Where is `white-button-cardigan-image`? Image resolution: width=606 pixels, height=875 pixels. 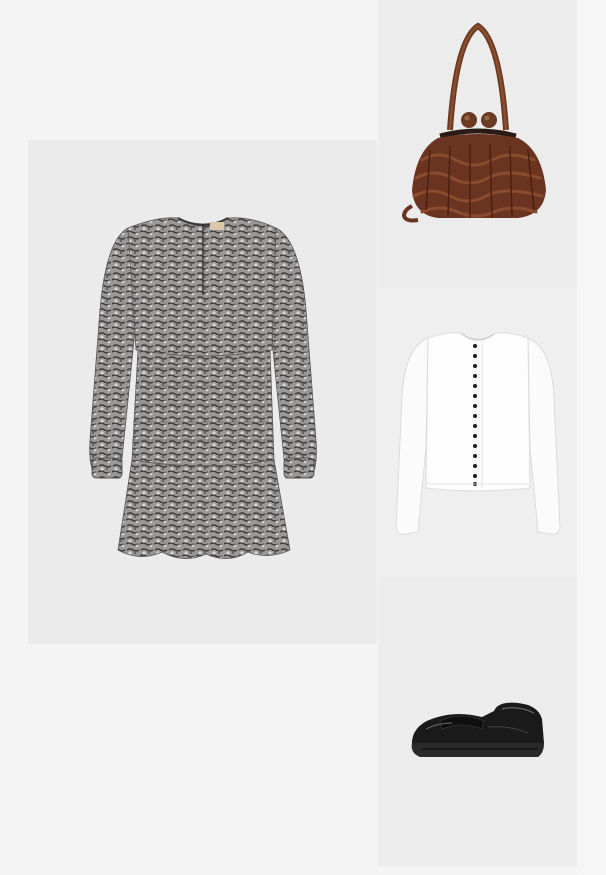
white-button-cardigan-image is located at coordinates (478, 433).